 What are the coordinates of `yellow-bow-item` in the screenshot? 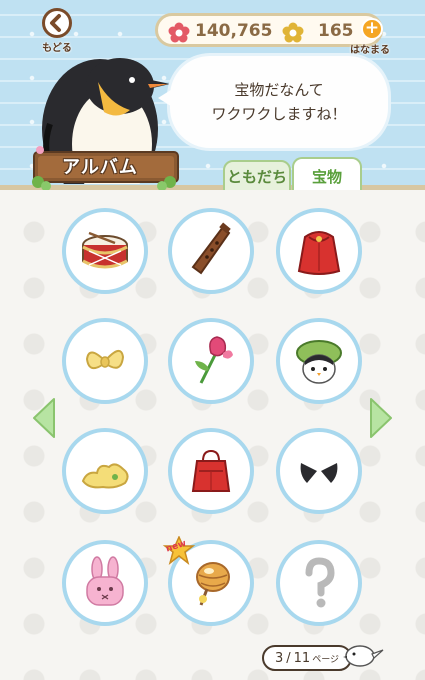 It's located at (105, 361).